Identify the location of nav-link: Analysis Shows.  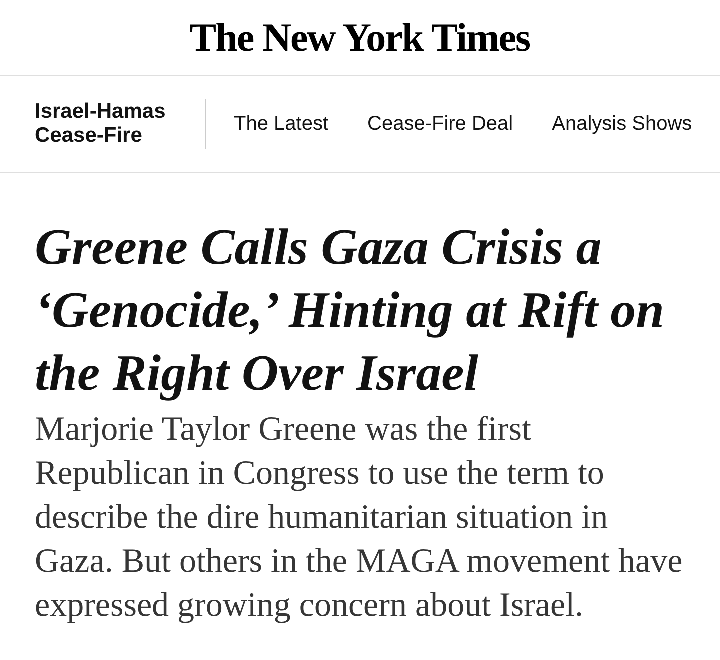
(622, 124).